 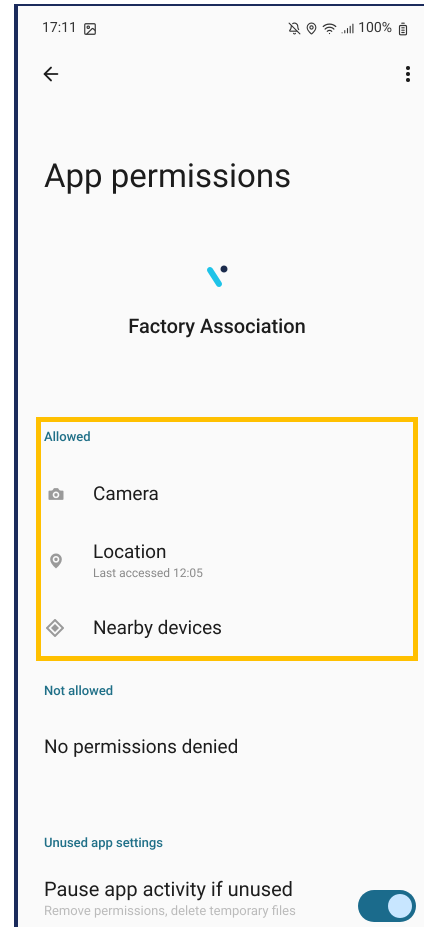 I want to click on status-time: 17:11, so click(x=59, y=28).